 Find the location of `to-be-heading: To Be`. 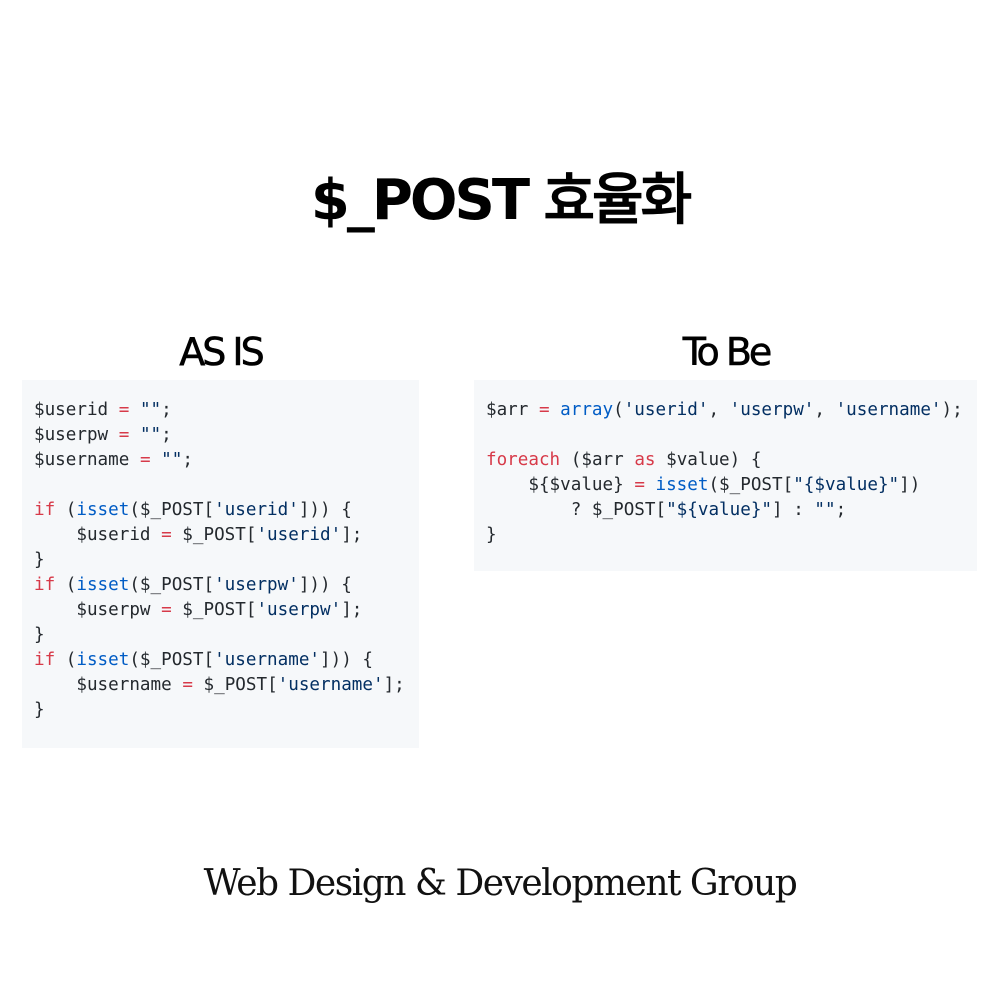

to-be-heading: To Be is located at coordinates (727, 352).